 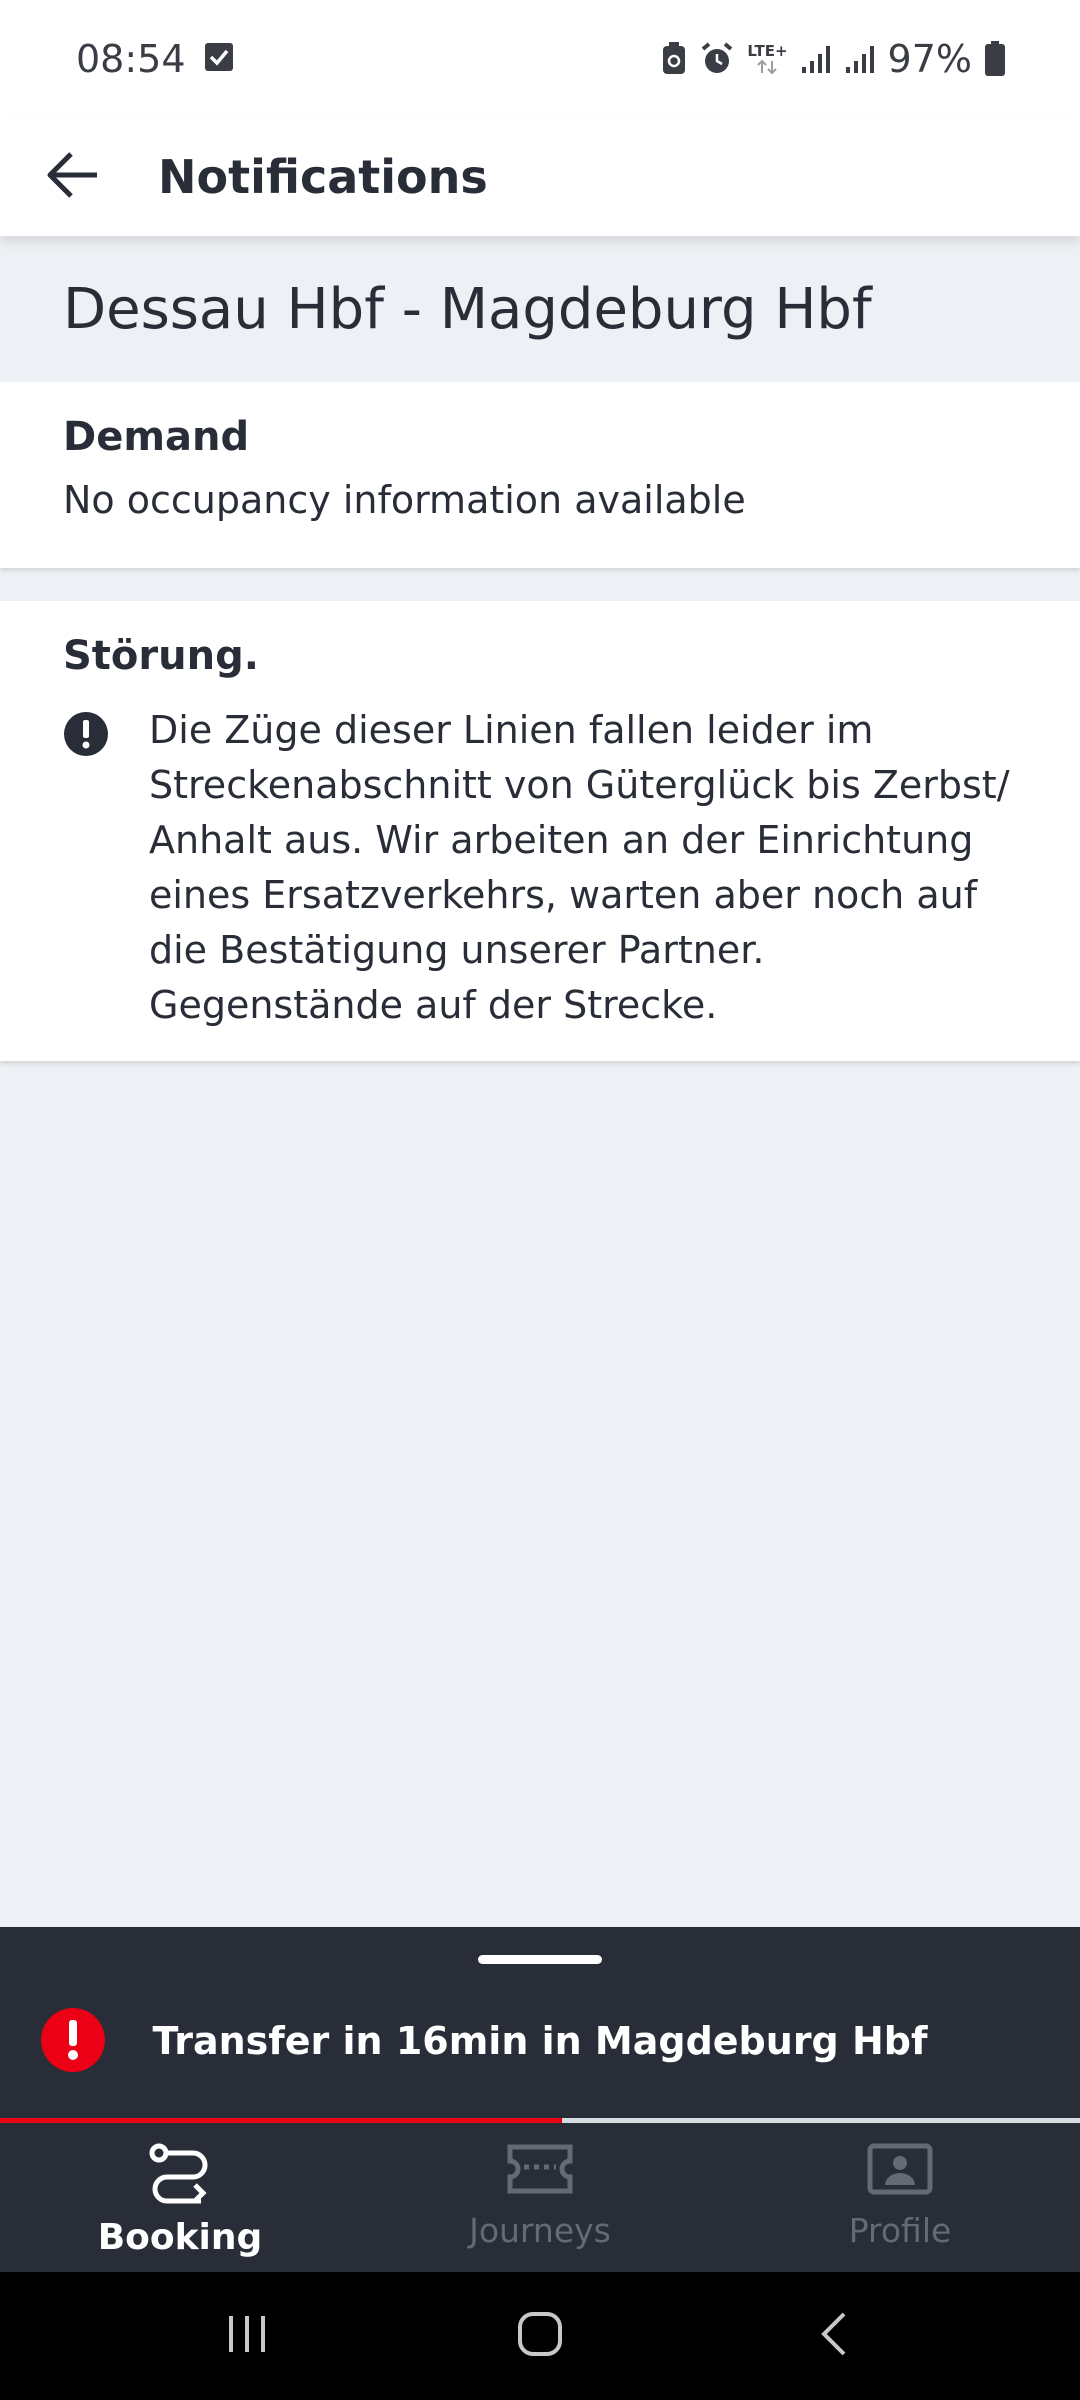 I want to click on back-nav-button, so click(x=833, y=2336).